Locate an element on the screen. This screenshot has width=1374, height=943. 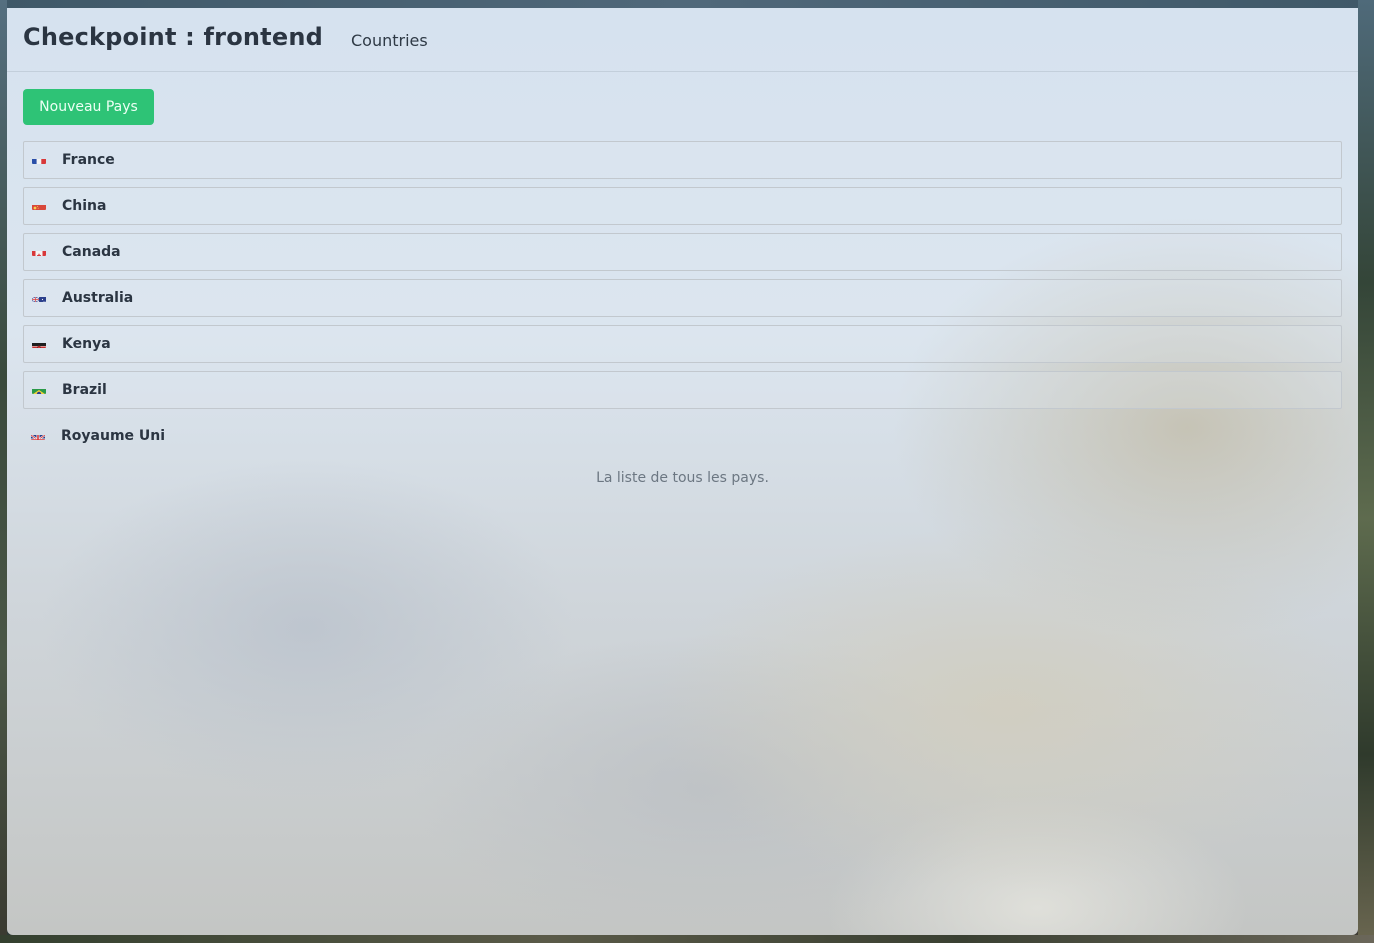
list-item: Royaume Uni is located at coordinates (682, 436).